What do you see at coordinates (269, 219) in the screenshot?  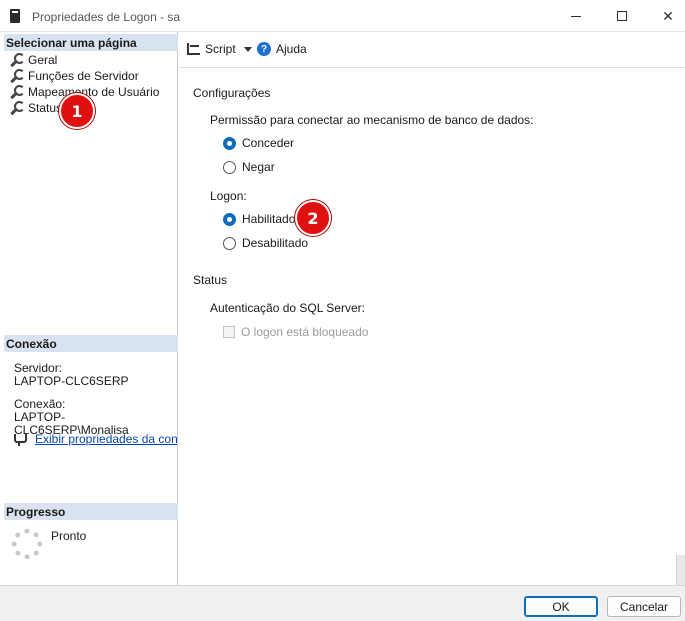 I see `radio-label: Habilitado` at bounding box center [269, 219].